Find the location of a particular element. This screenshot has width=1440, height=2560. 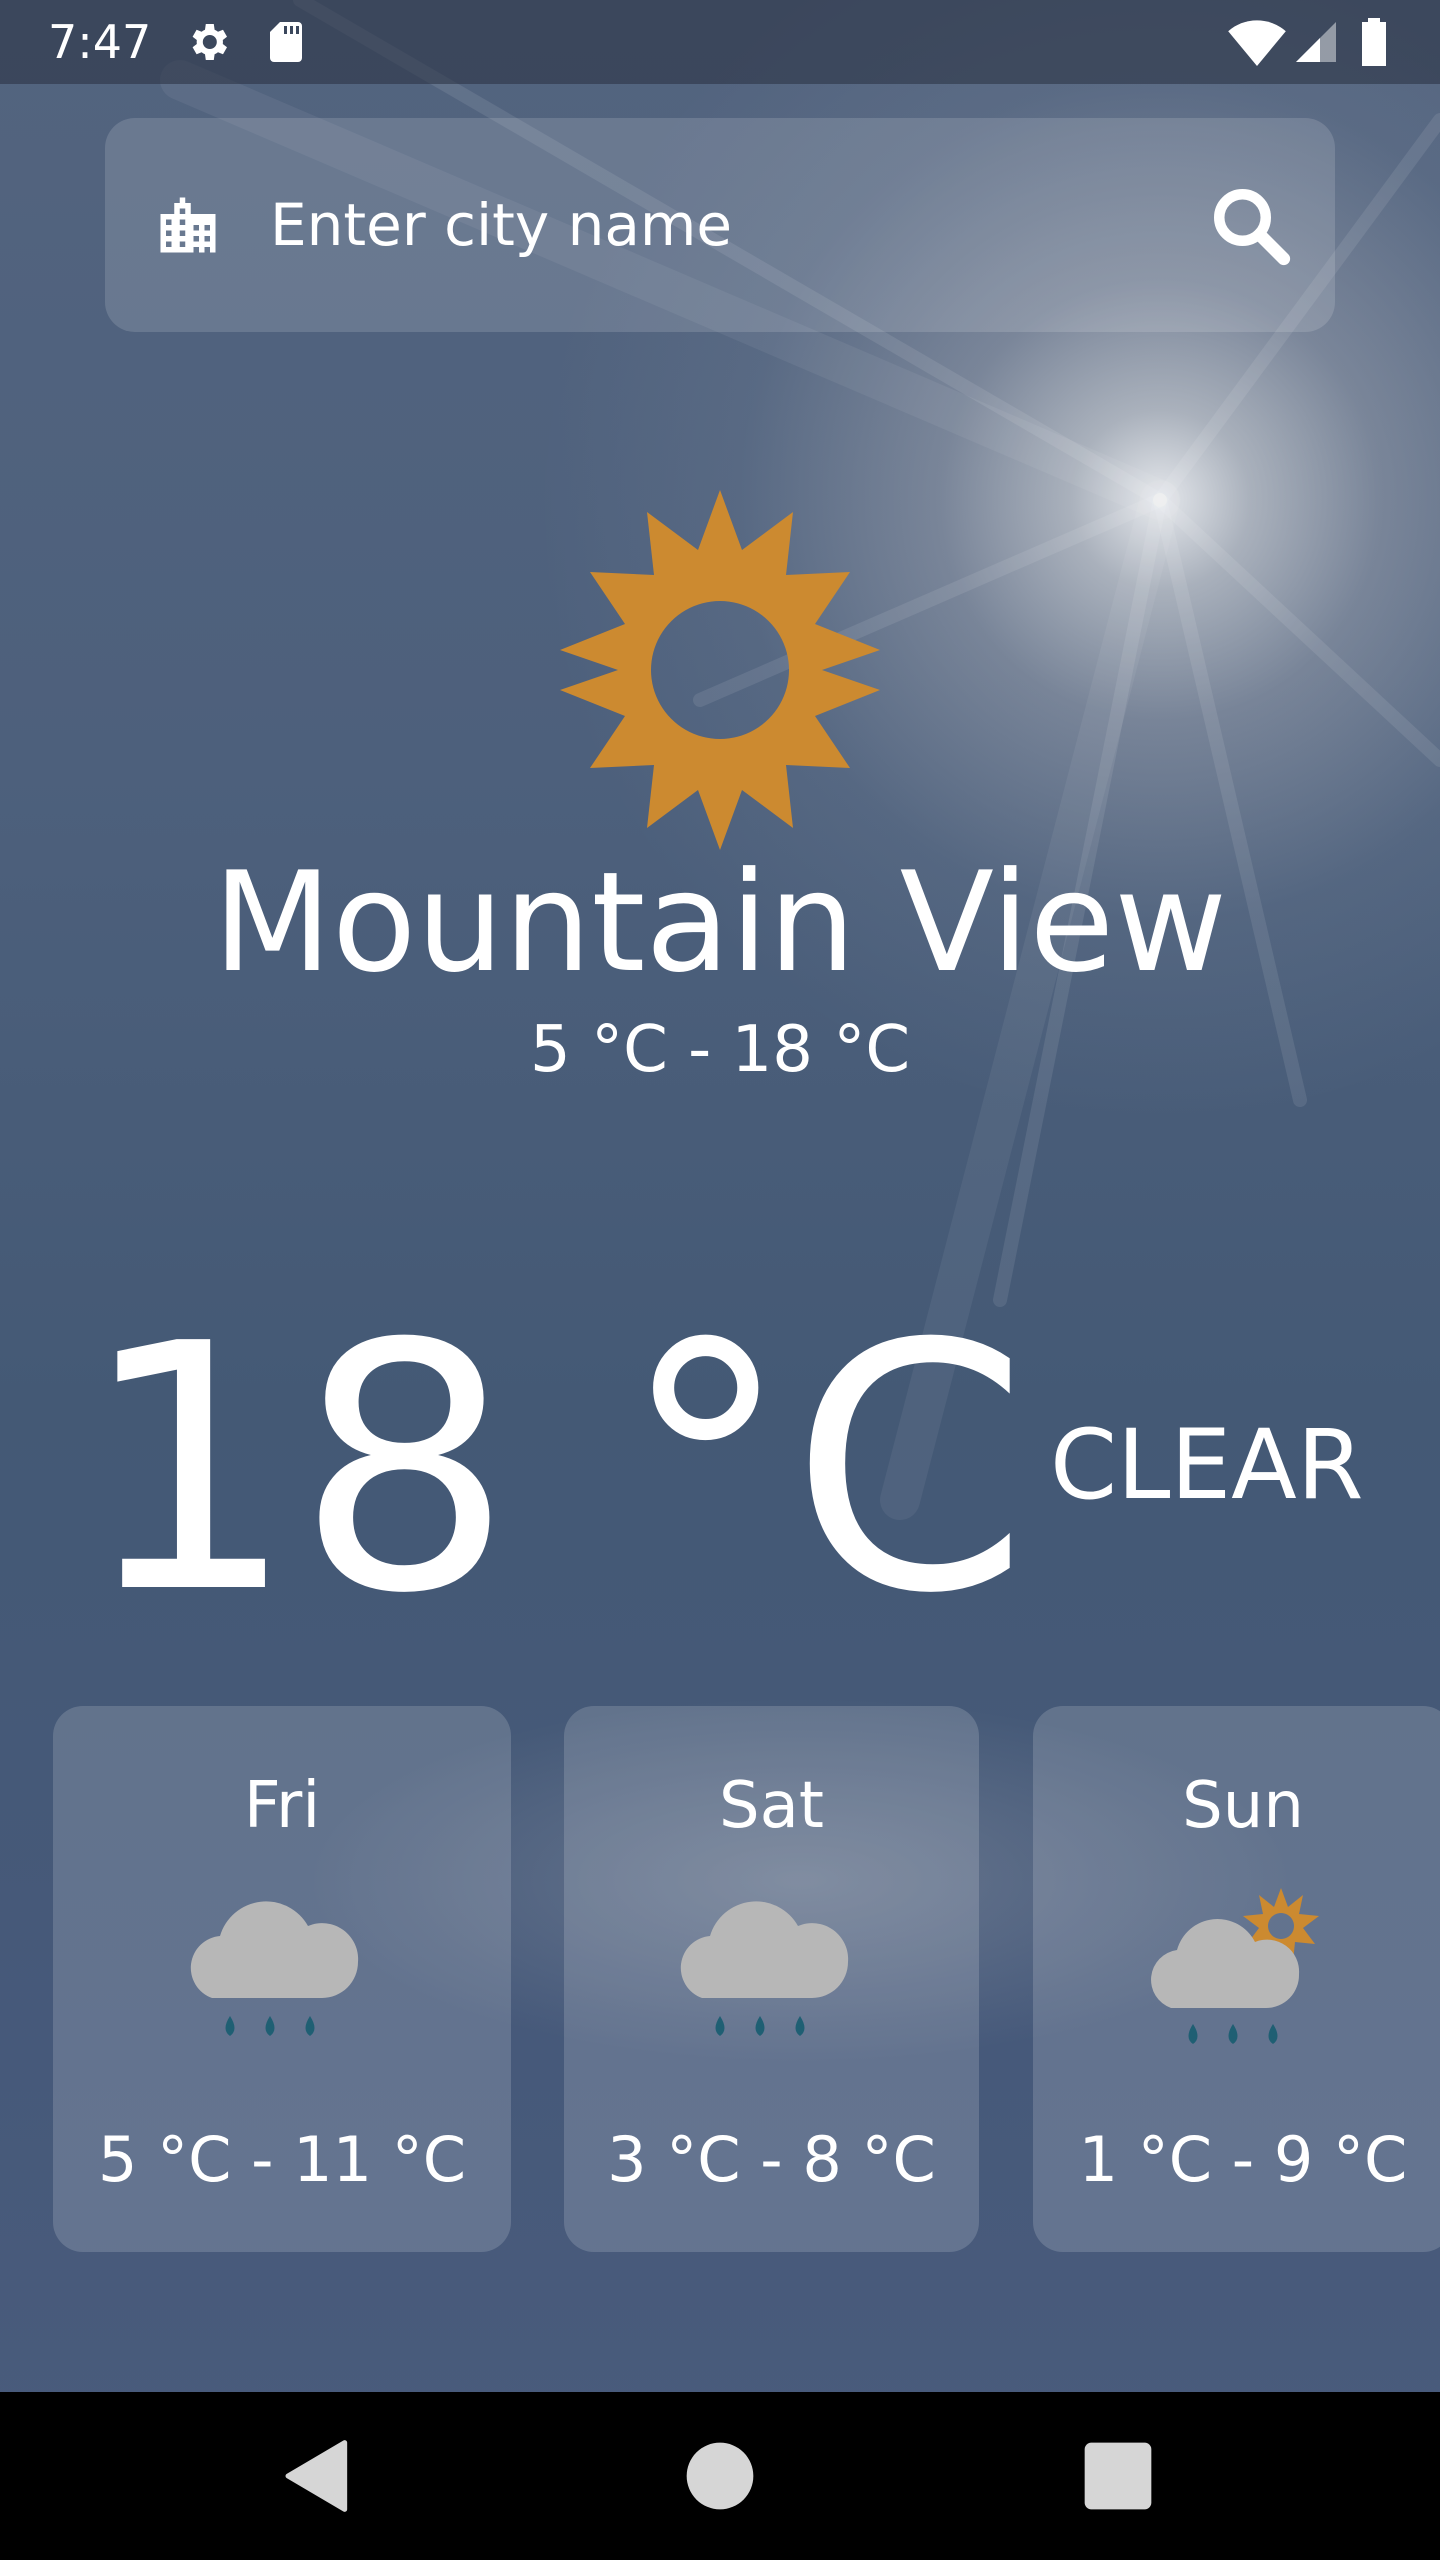

search-icon is located at coordinates (1250, 225).